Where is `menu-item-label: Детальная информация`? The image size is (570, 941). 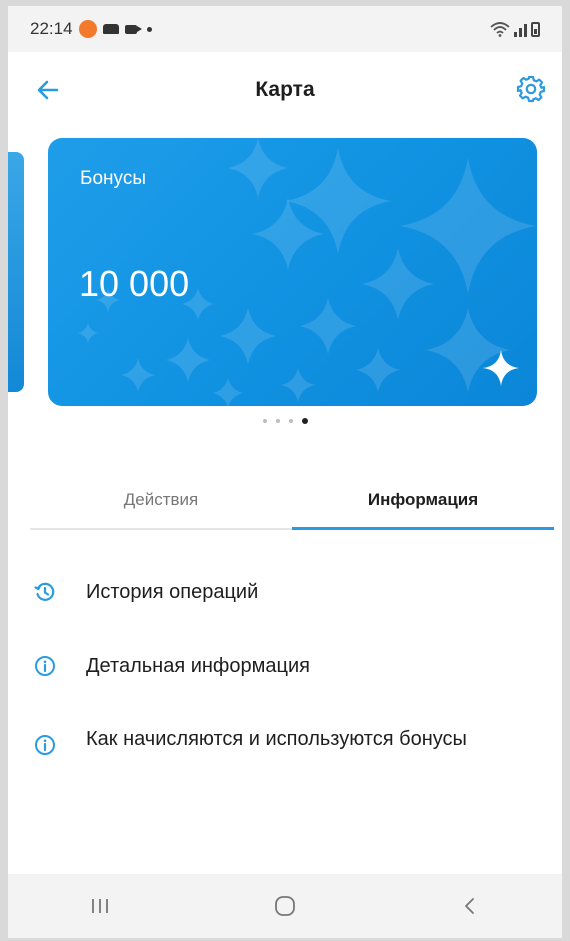 menu-item-label: Детальная информация is located at coordinates (198, 666).